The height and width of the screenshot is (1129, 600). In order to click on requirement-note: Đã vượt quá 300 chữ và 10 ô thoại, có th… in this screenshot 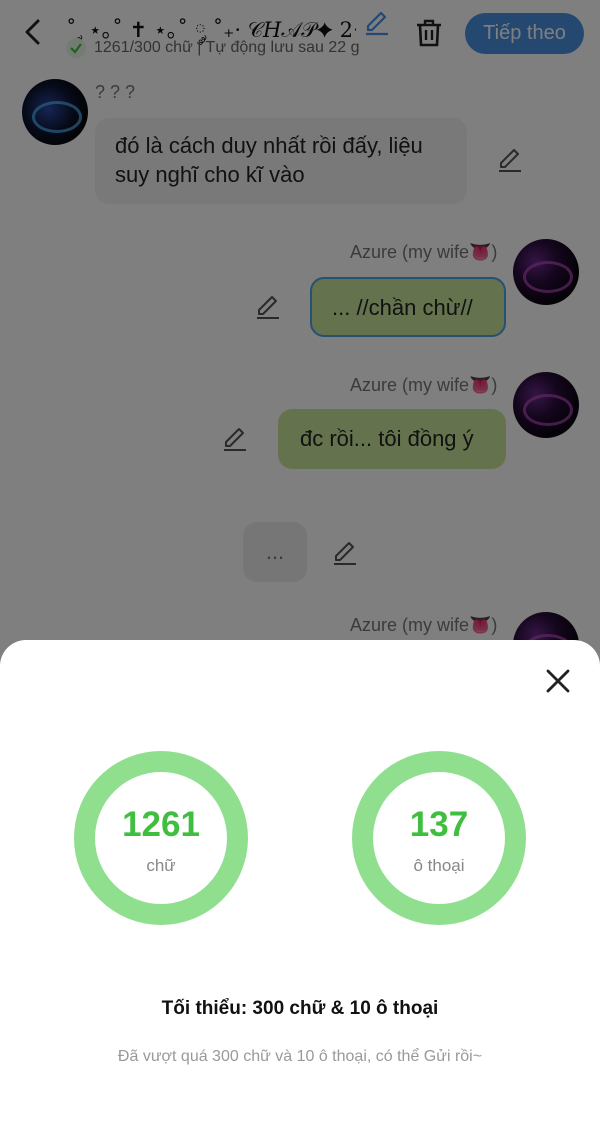, I will do `click(300, 1056)`.